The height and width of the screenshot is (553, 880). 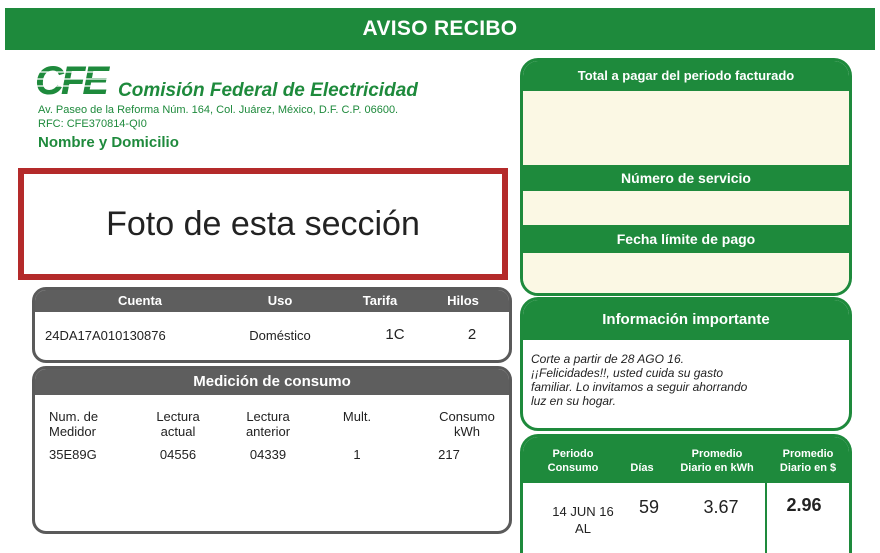 I want to click on period-divider, so click(x=766, y=495).